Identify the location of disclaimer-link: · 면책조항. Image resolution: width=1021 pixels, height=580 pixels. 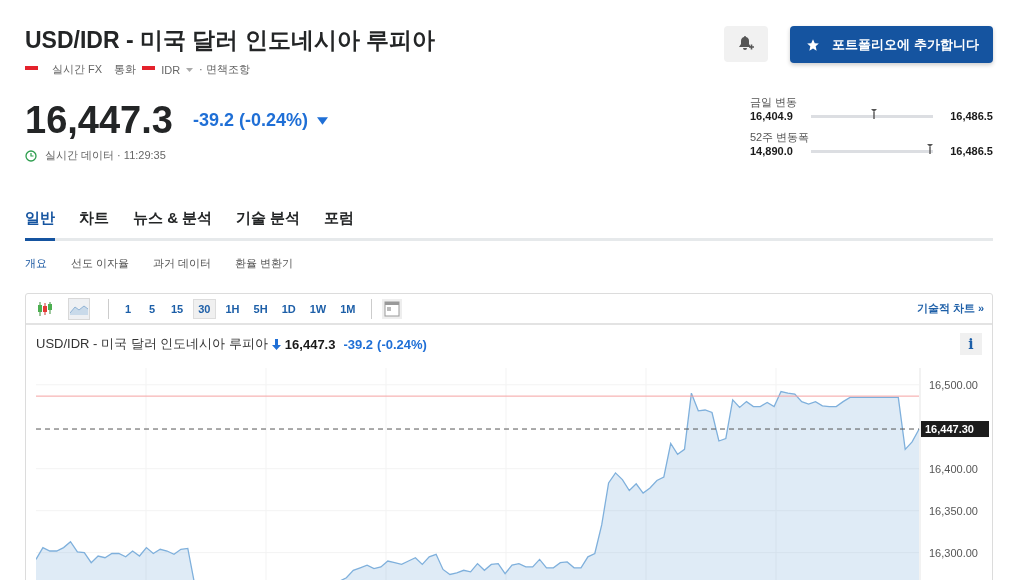
(224, 69).